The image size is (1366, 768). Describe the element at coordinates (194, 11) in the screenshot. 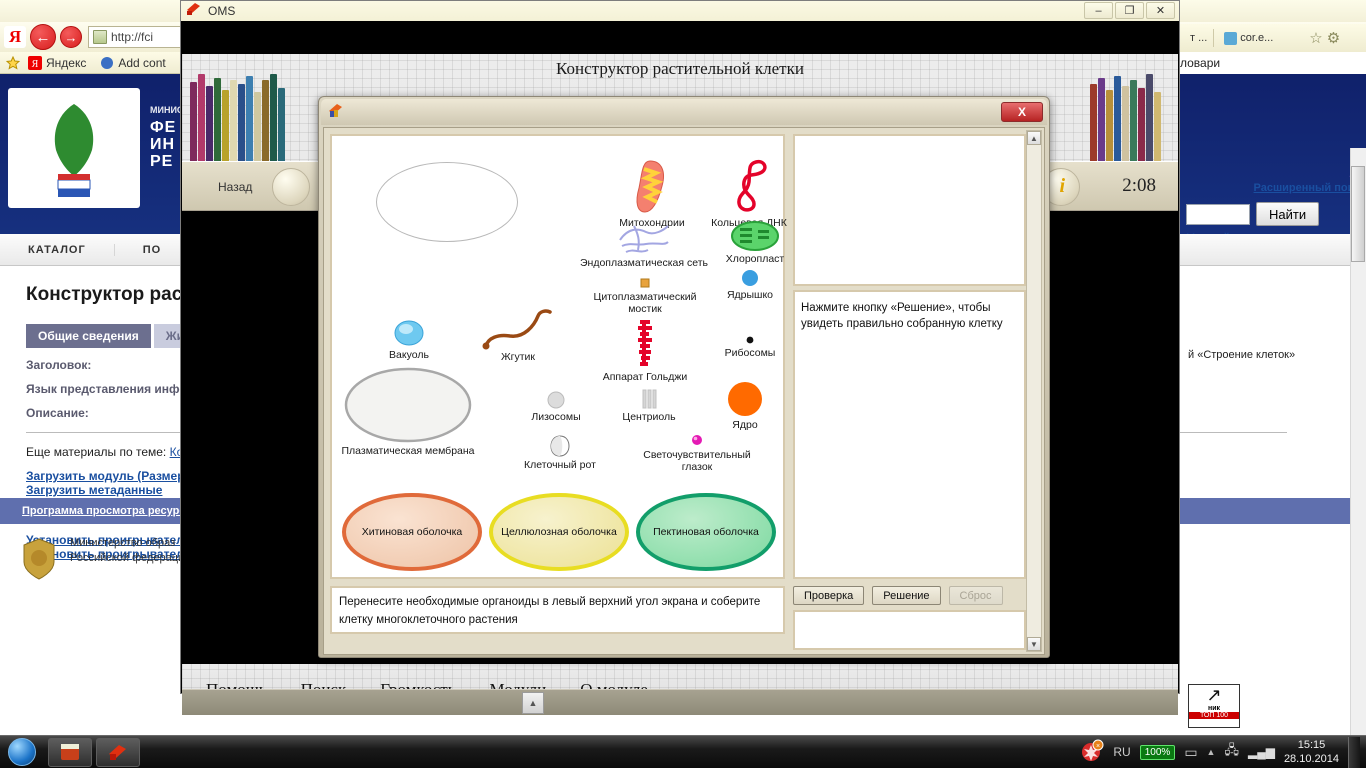

I see `oms-app-icon` at that location.